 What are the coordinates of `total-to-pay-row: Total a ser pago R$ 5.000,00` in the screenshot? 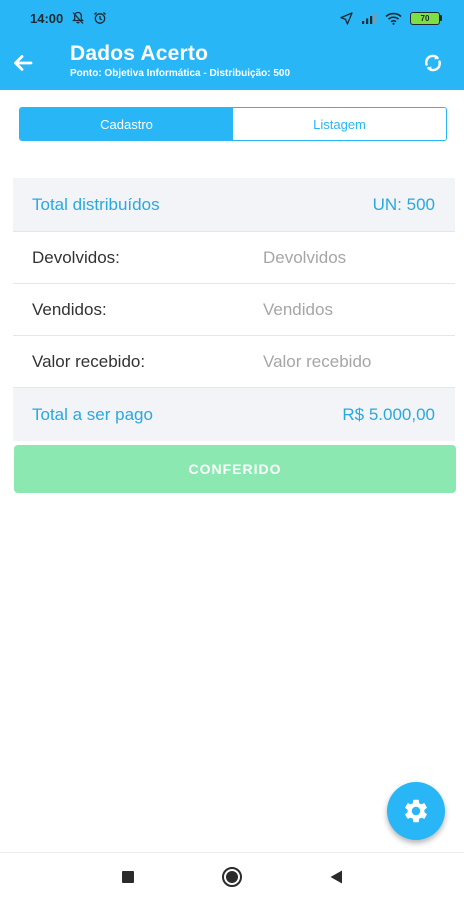 It's located at (234, 414).